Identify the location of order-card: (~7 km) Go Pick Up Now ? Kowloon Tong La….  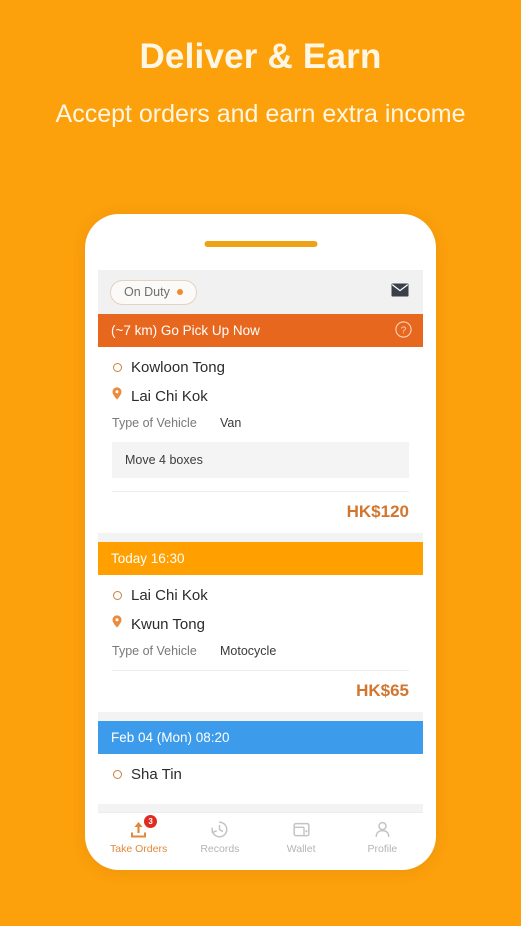
(260, 423).